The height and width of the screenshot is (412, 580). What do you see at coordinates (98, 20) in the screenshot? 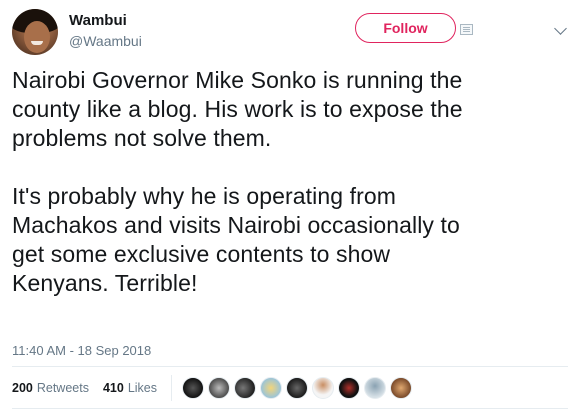
I see `user-name: Wambui` at bounding box center [98, 20].